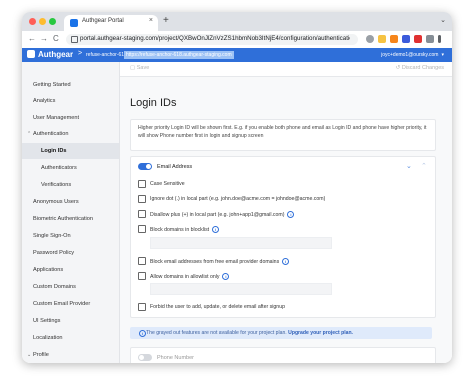 Image resolution: width=474 pixels, height=377 pixels. Describe the element at coordinates (44, 101) in the screenshot. I see `sidebar-item-label: Analytics` at that location.